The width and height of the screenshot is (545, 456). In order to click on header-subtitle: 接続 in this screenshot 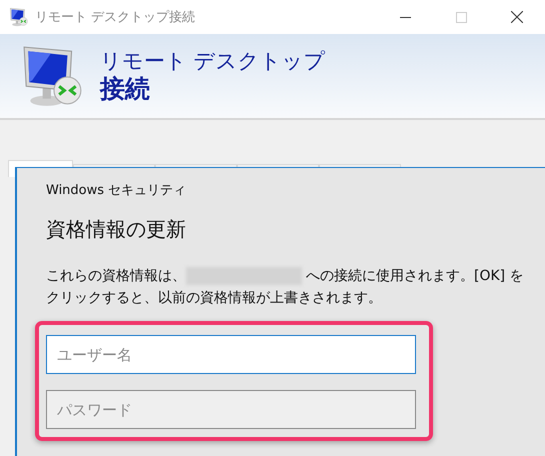, I will do `click(125, 89)`.